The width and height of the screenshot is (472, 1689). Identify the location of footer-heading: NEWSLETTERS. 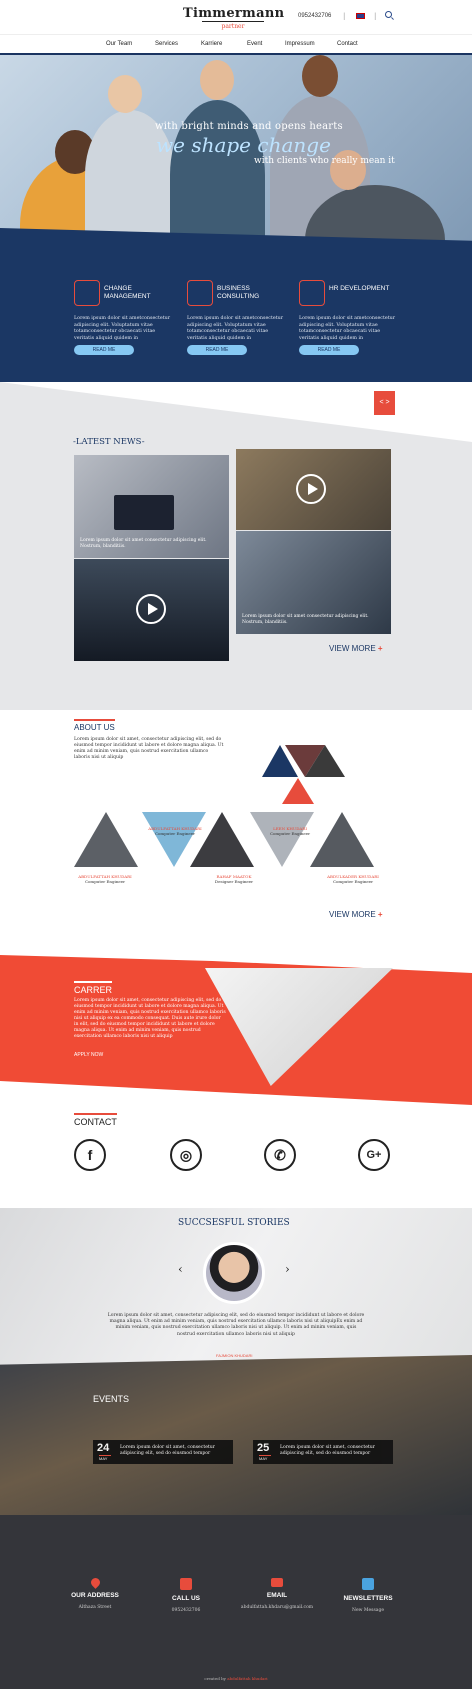
(368, 1598).